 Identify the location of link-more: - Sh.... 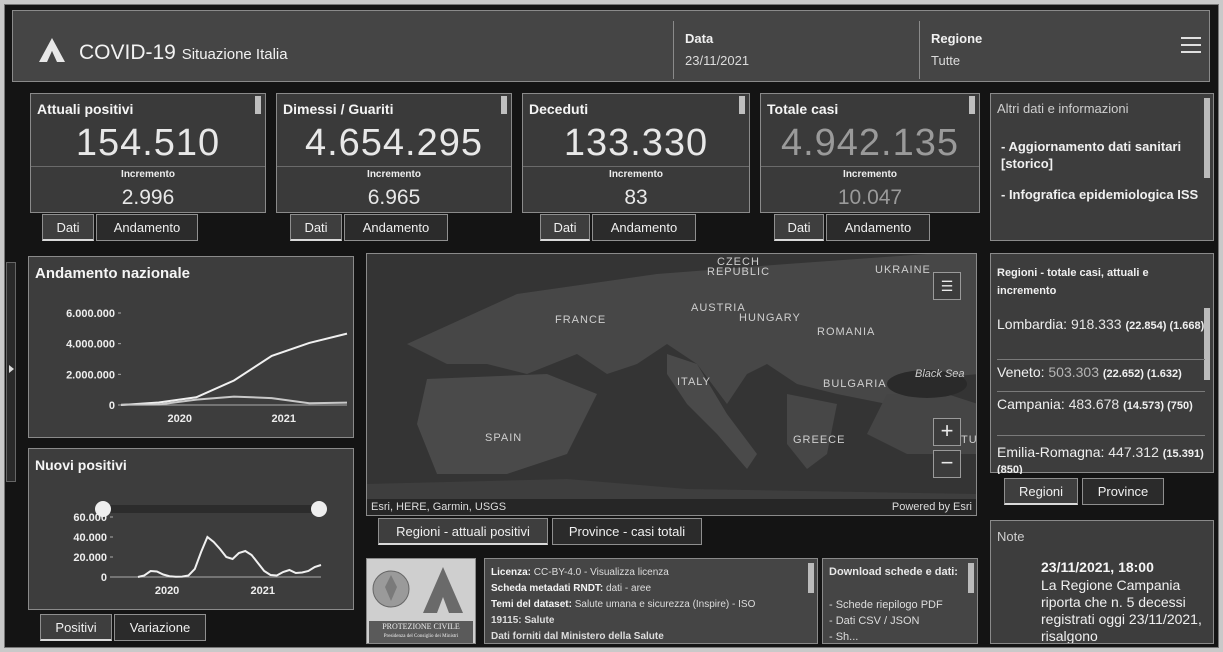
(843, 637).